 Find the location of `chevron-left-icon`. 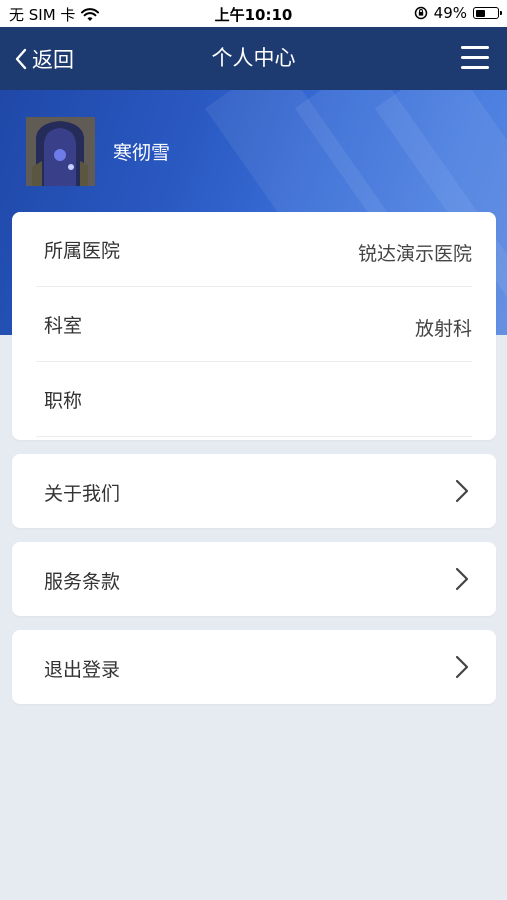

chevron-left-icon is located at coordinates (21, 58).